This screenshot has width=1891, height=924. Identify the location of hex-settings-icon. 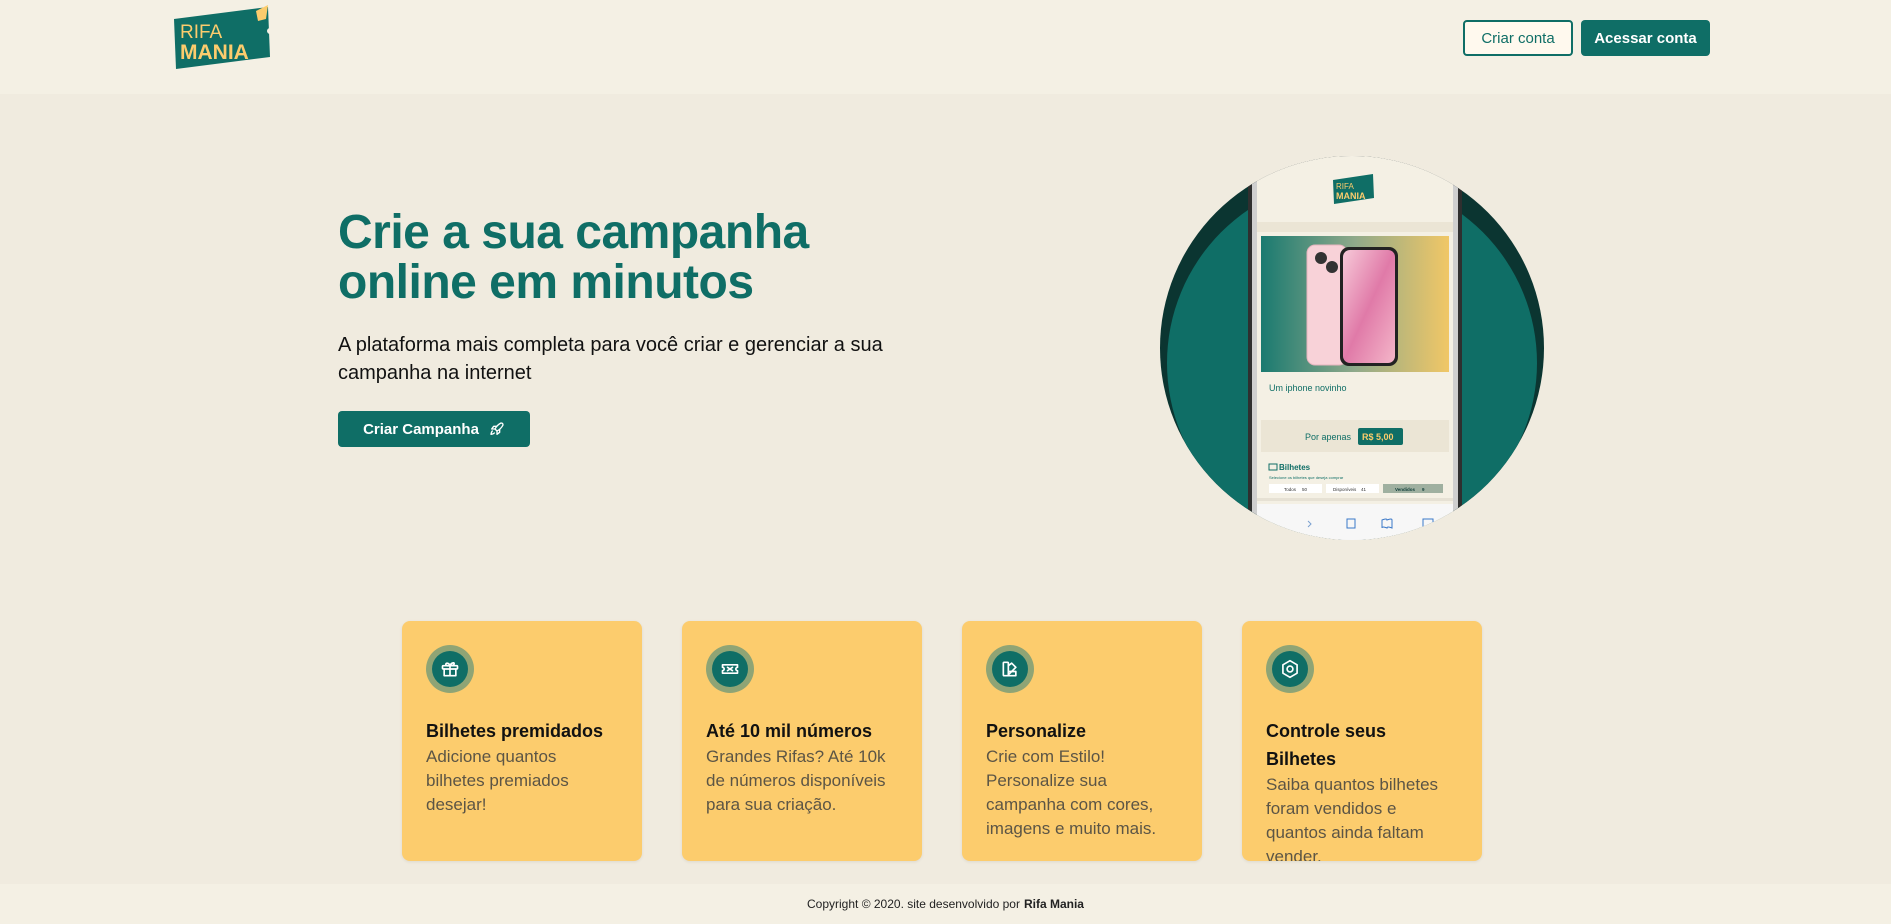
(1290, 669).